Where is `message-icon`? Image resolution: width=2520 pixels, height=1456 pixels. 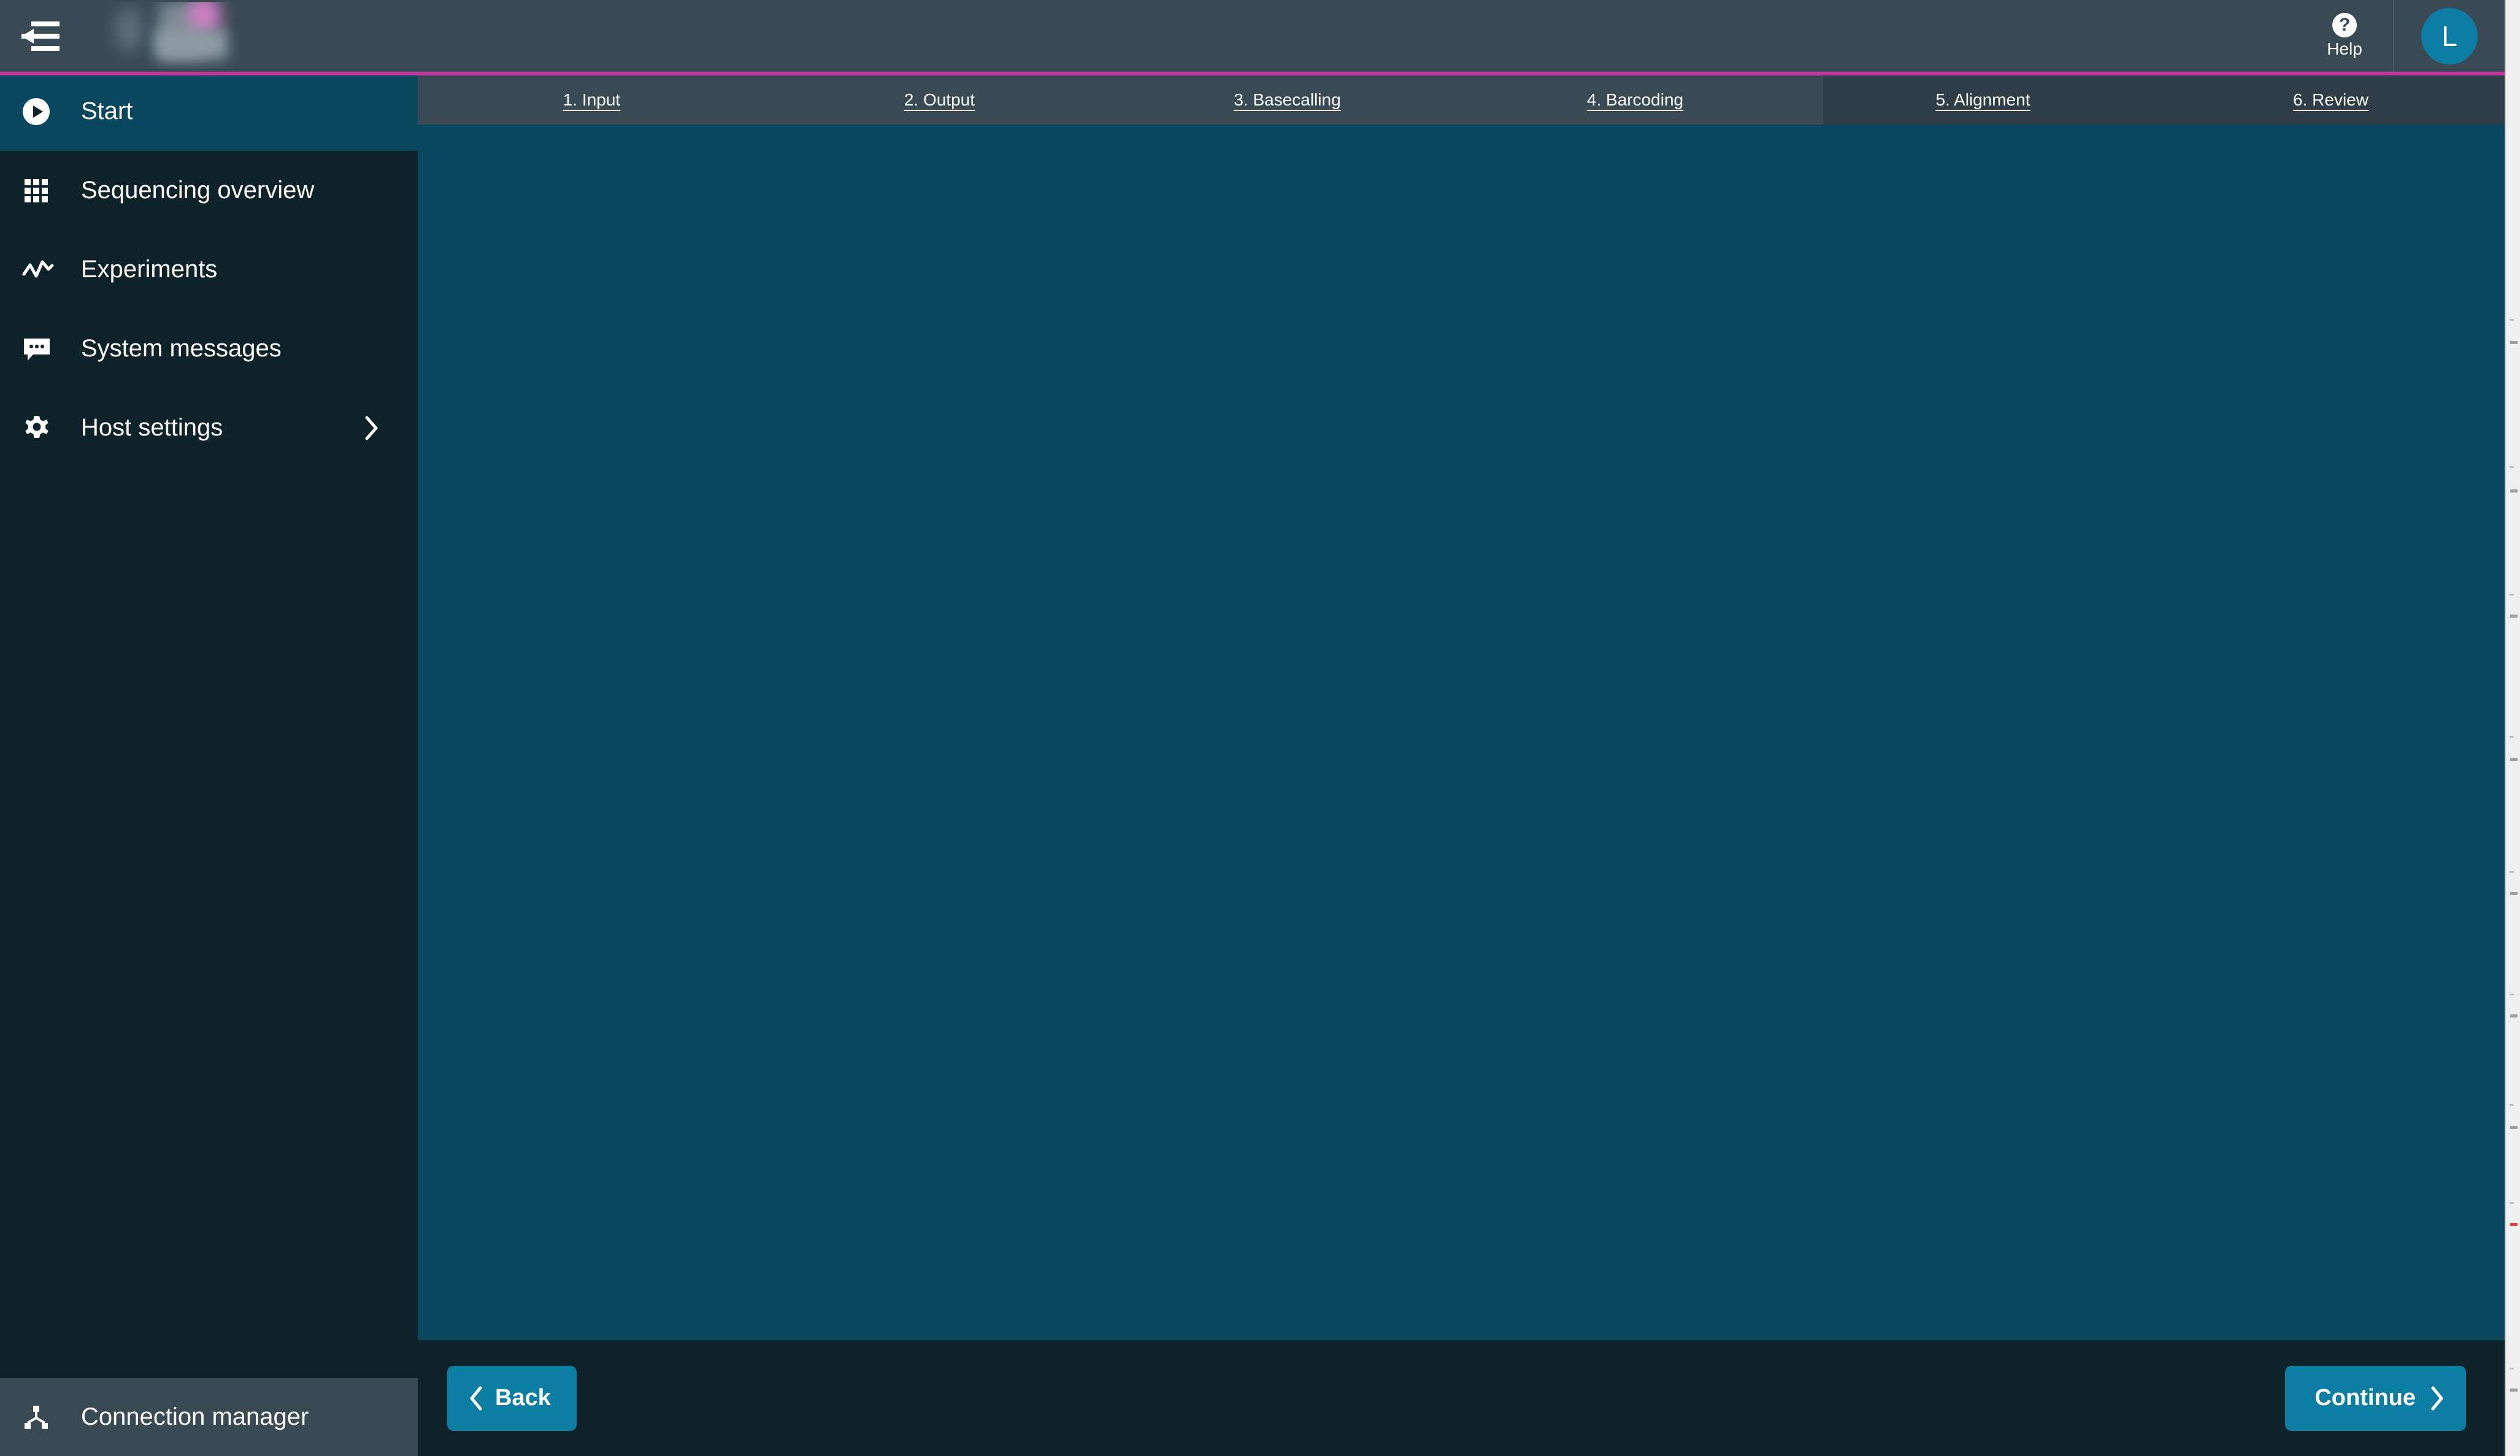
message-icon is located at coordinates (51, 349).